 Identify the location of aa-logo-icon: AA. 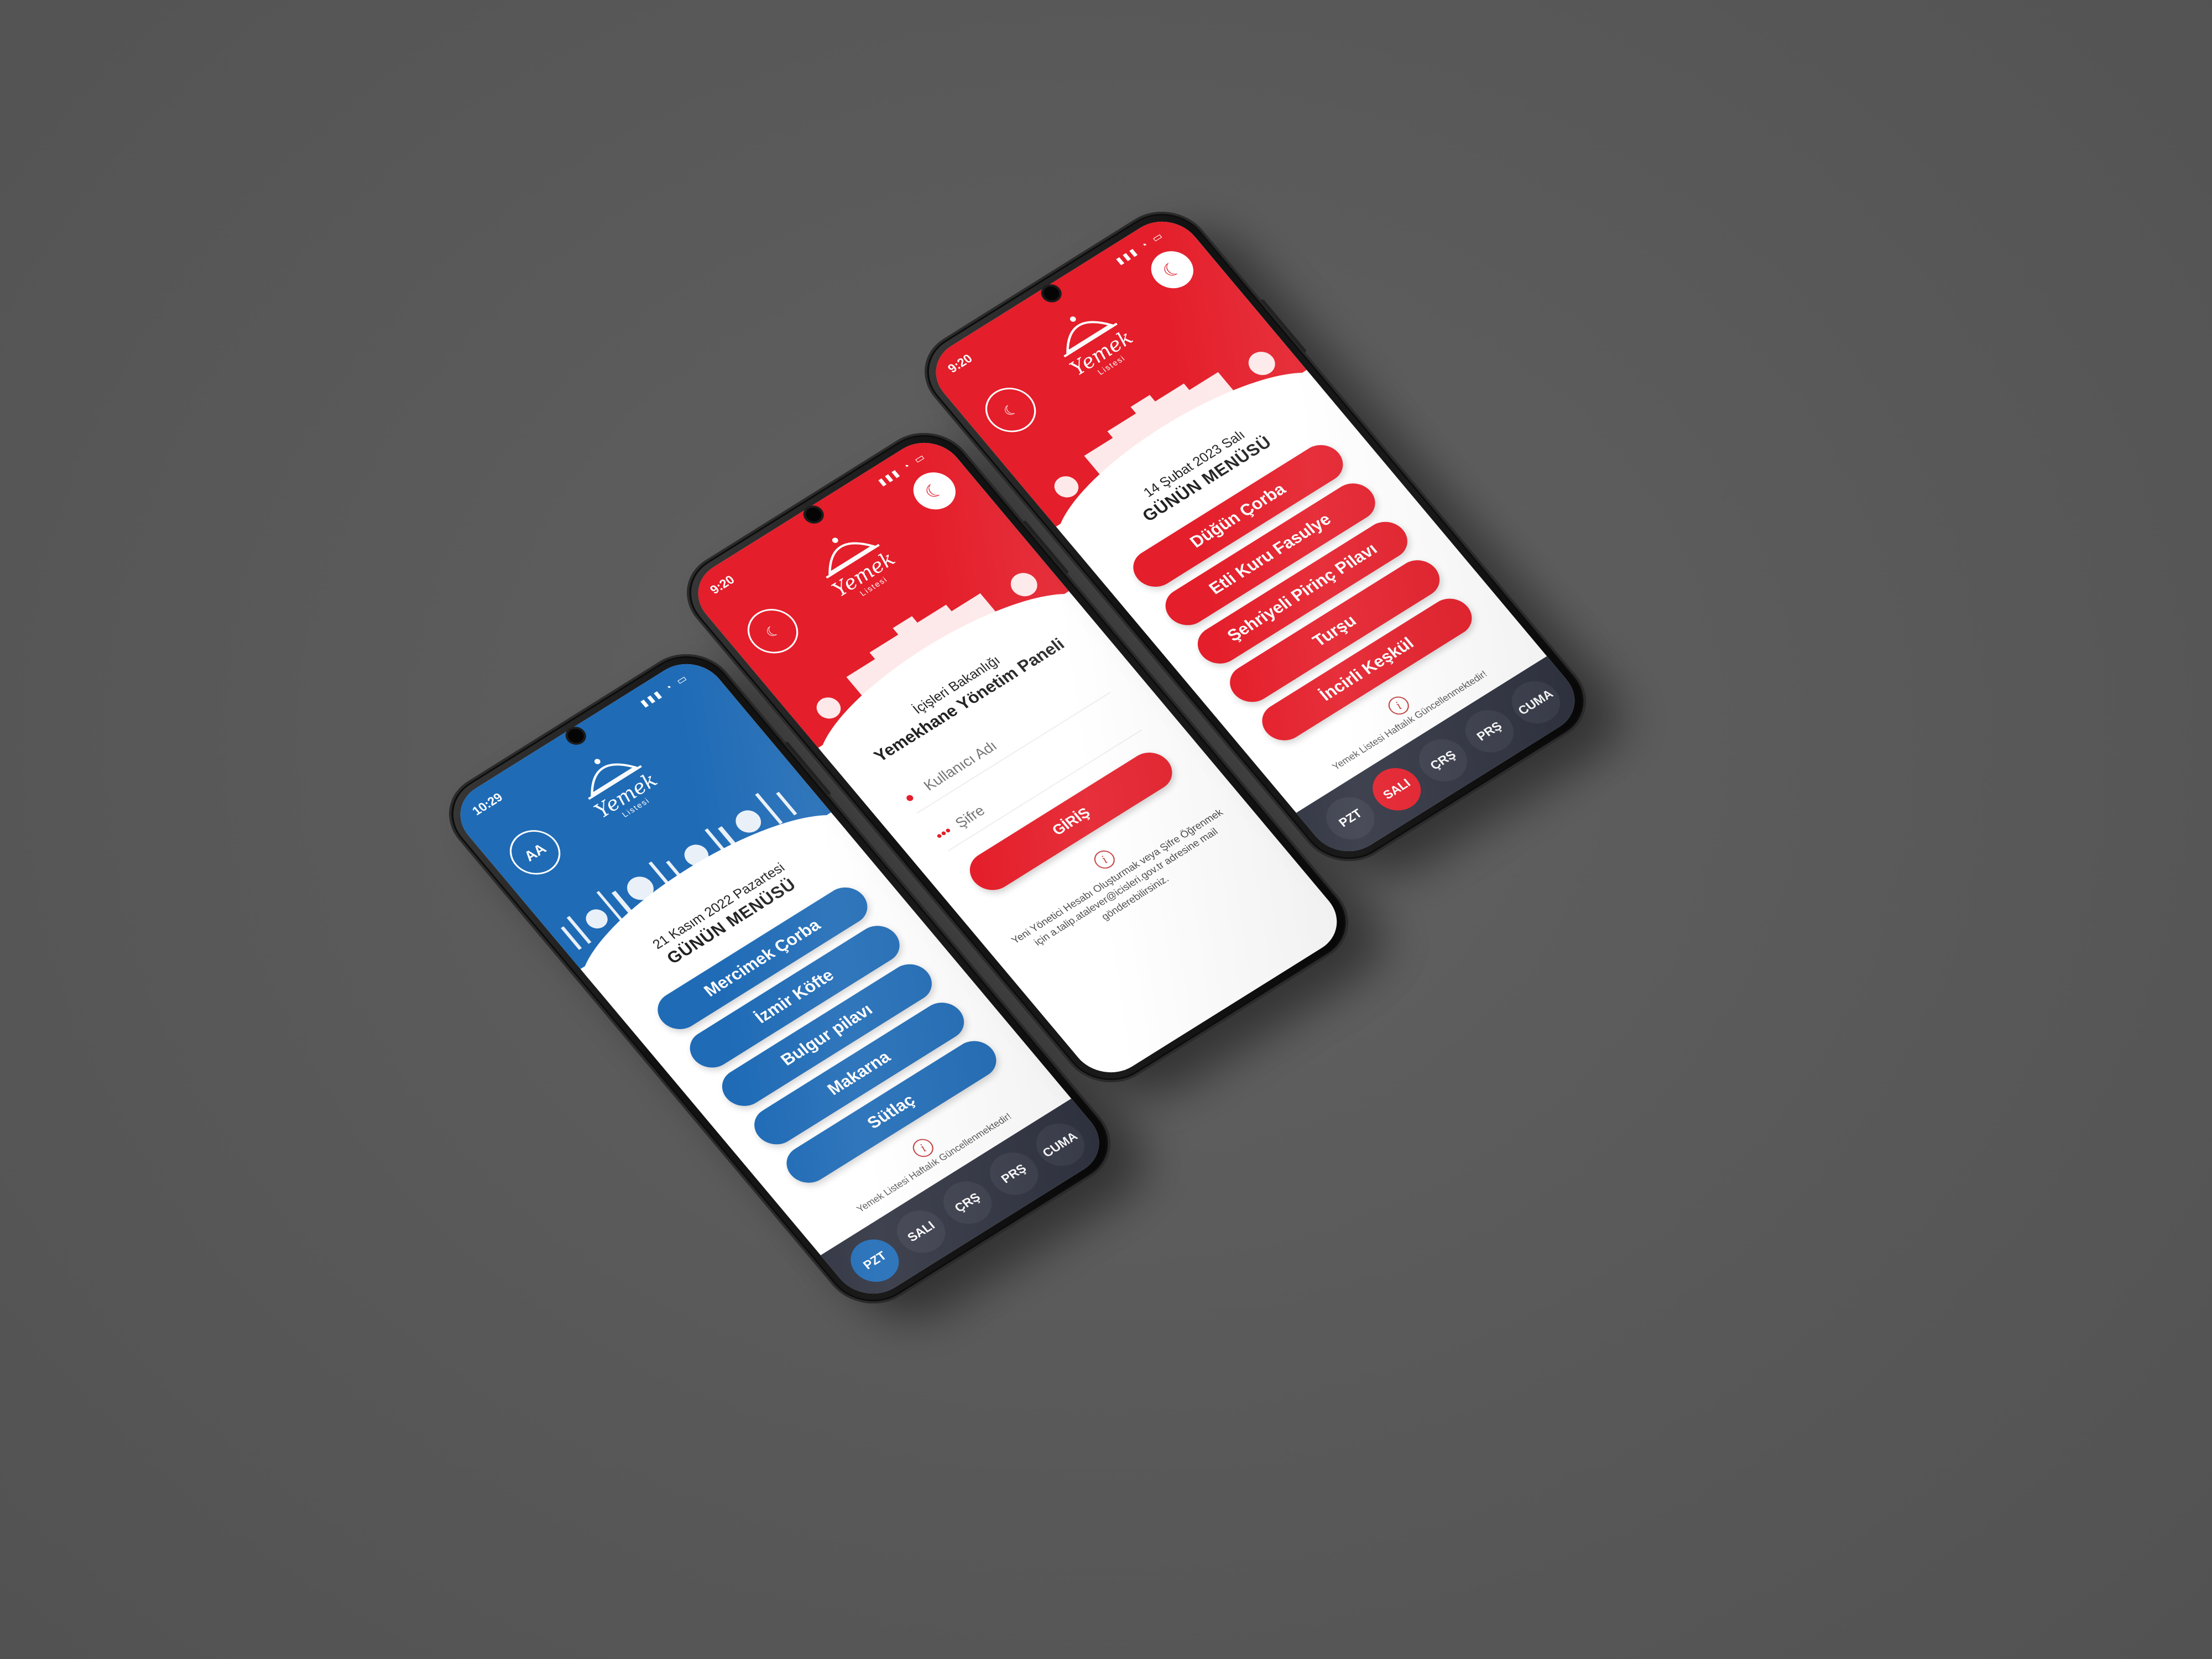
(535, 853).